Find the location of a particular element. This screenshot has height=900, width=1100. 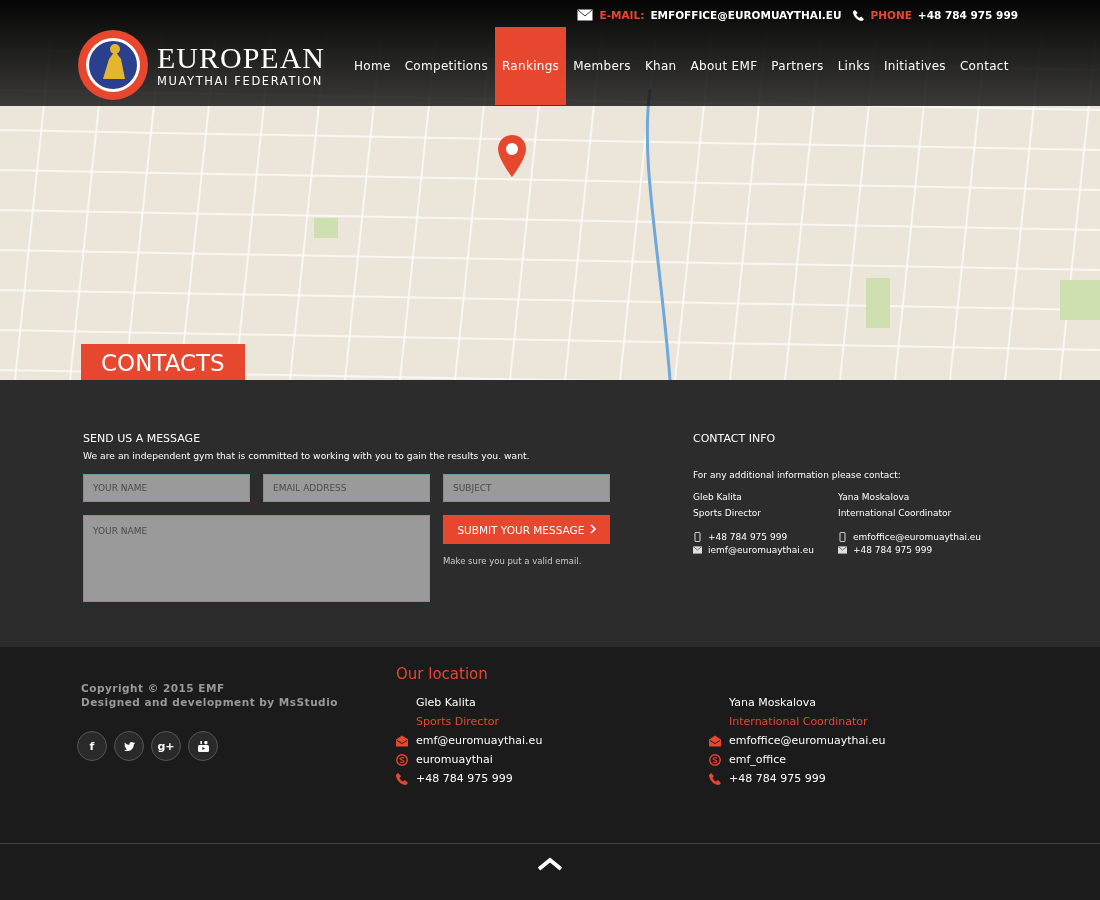

contact-detail: iemf@euromuaythai.eu is located at coordinates (761, 550).